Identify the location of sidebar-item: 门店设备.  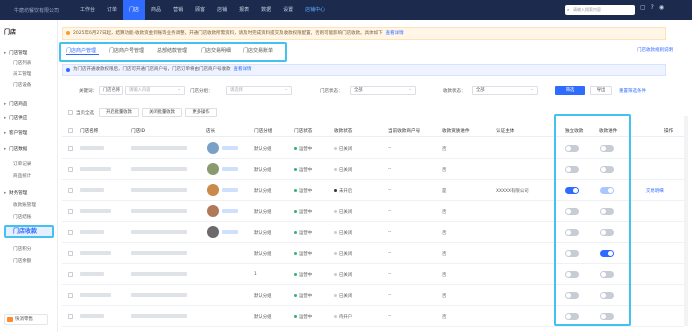
(29, 85).